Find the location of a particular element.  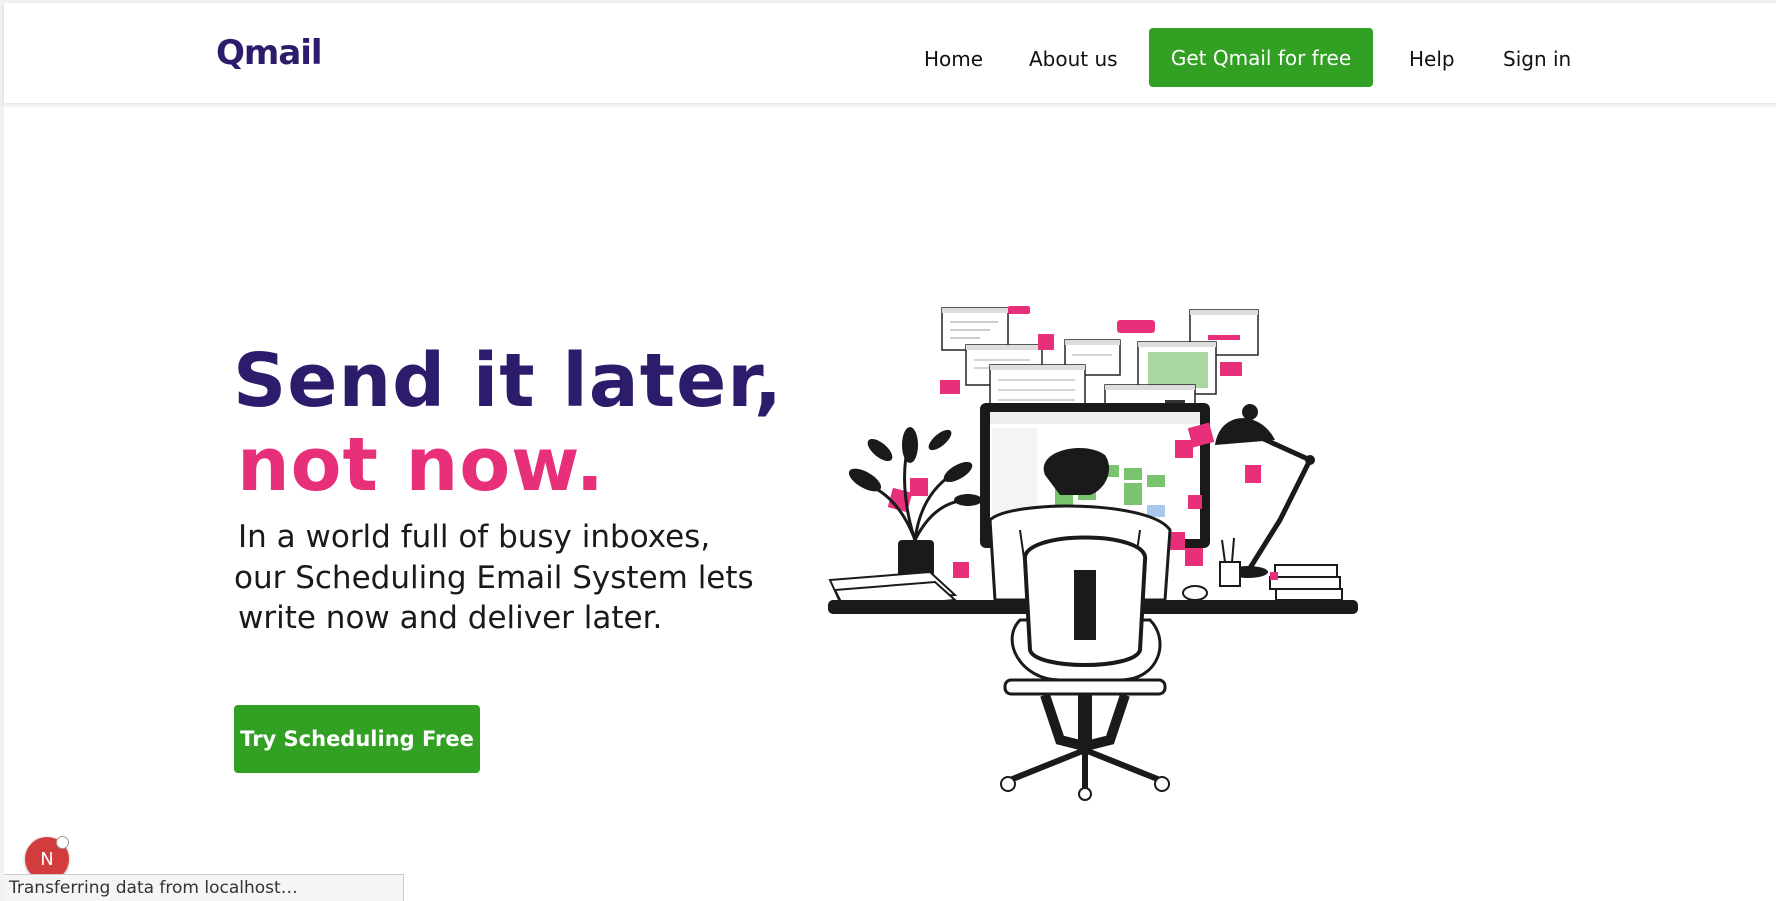

hero-title-line1: Send it later, is located at coordinates (508, 381).